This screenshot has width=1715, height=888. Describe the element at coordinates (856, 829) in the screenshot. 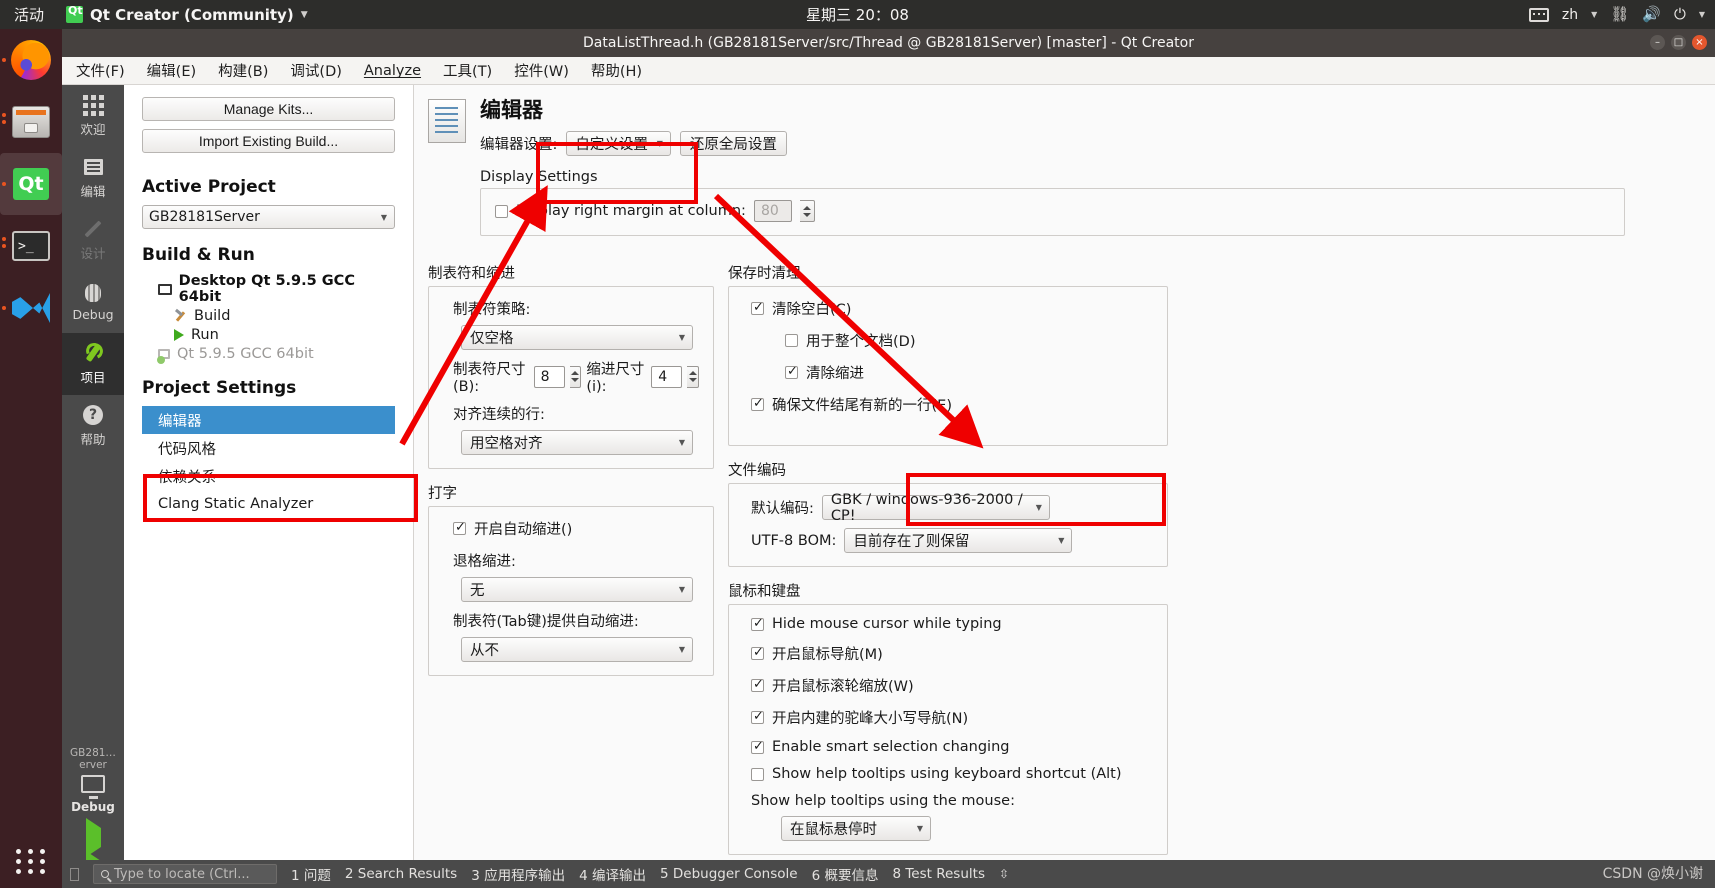

I see `tooltip-mouse-select: 在鼠标悬停时 ▼` at that location.